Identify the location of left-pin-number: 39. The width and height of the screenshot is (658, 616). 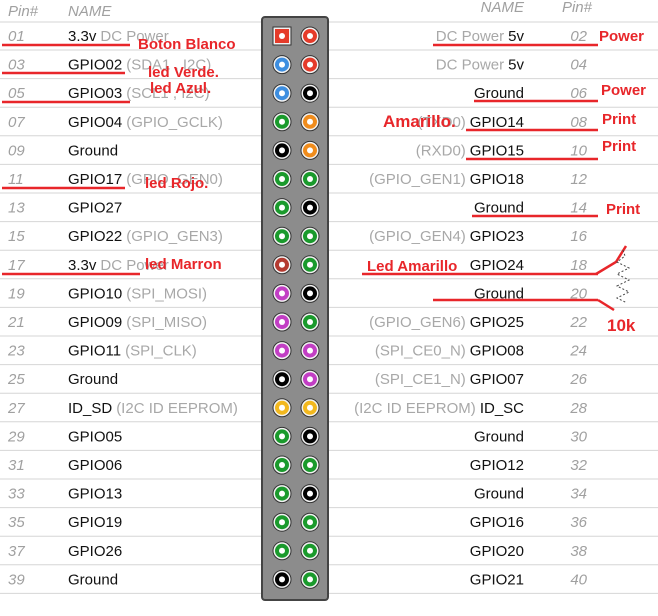
(16, 579).